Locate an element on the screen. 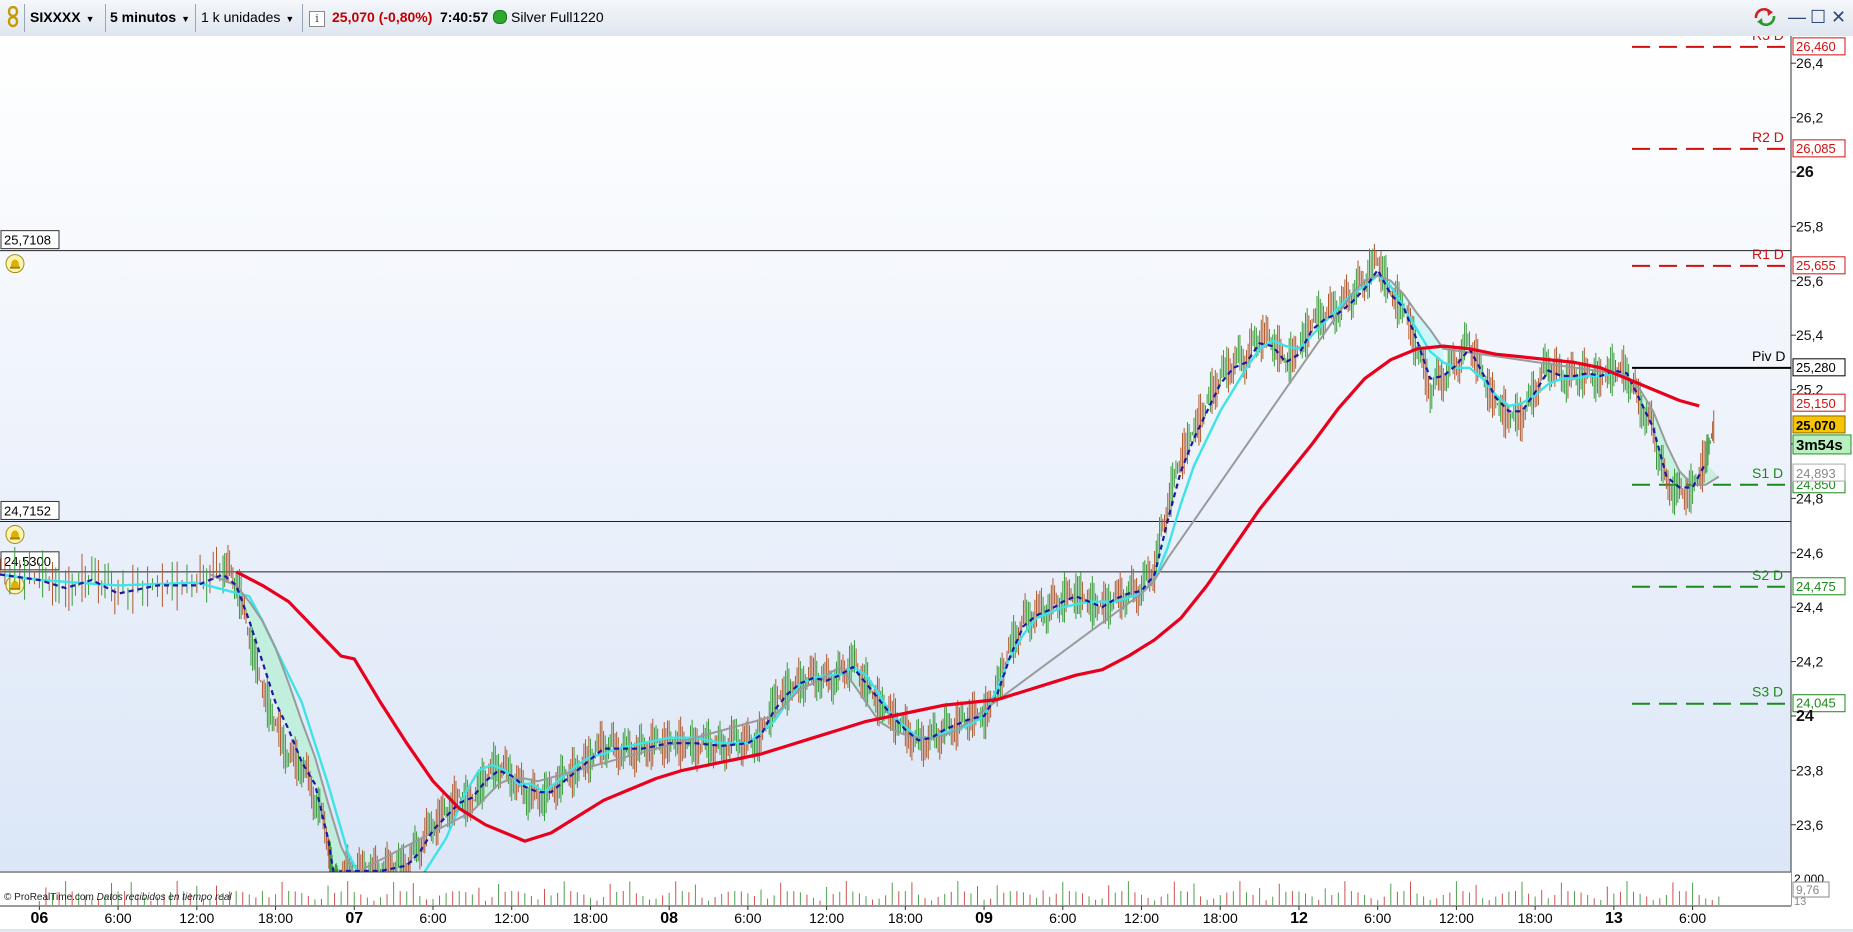 The image size is (1853, 932). maximize-icon: ☐ is located at coordinates (1818, 17).